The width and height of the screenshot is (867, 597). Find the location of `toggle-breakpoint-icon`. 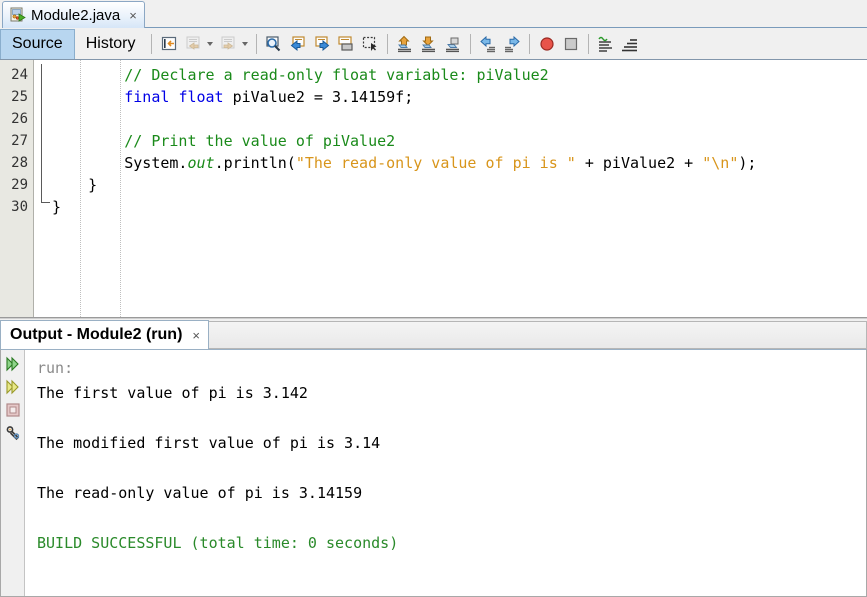

toggle-breakpoint-icon is located at coordinates (547, 44).